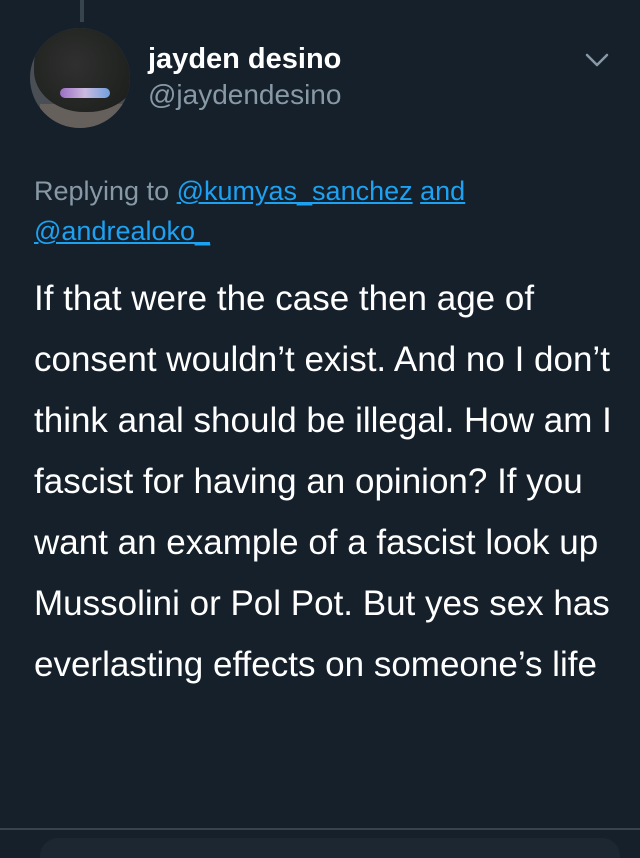  I want to click on display-name: jayden desino, so click(244, 59).